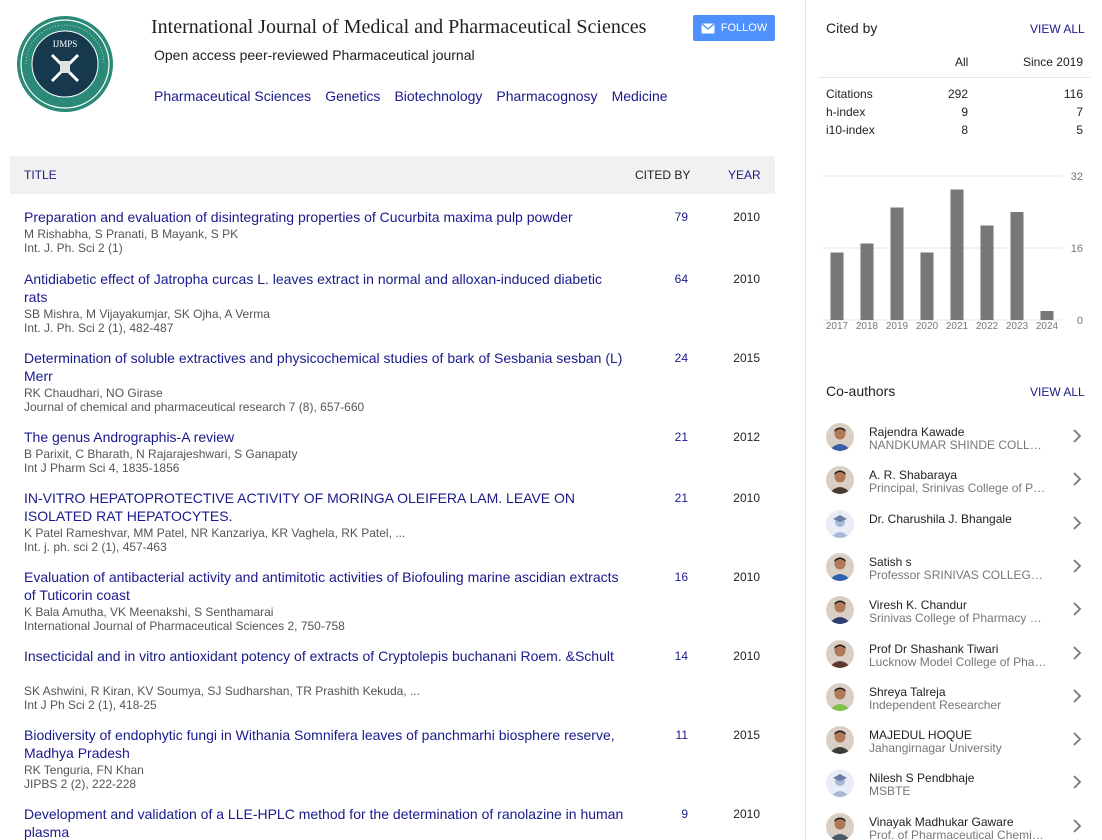 The height and width of the screenshot is (840, 1102). I want to click on article-authors: RK Chaudhari, NO Girase, so click(93, 393).